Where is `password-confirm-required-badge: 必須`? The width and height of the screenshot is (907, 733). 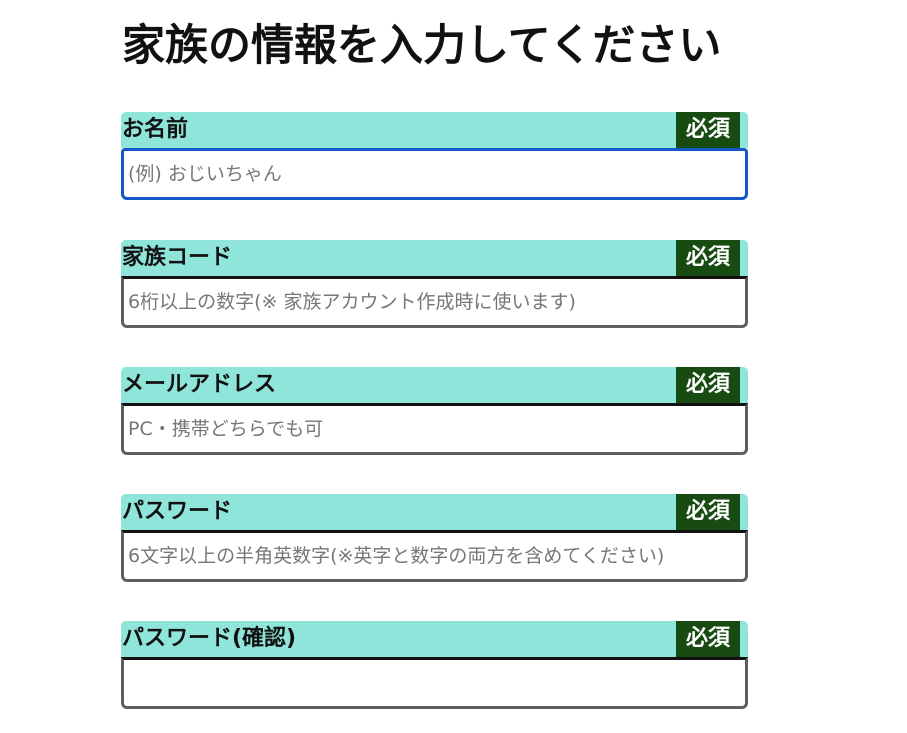 password-confirm-required-badge: 必須 is located at coordinates (708, 639).